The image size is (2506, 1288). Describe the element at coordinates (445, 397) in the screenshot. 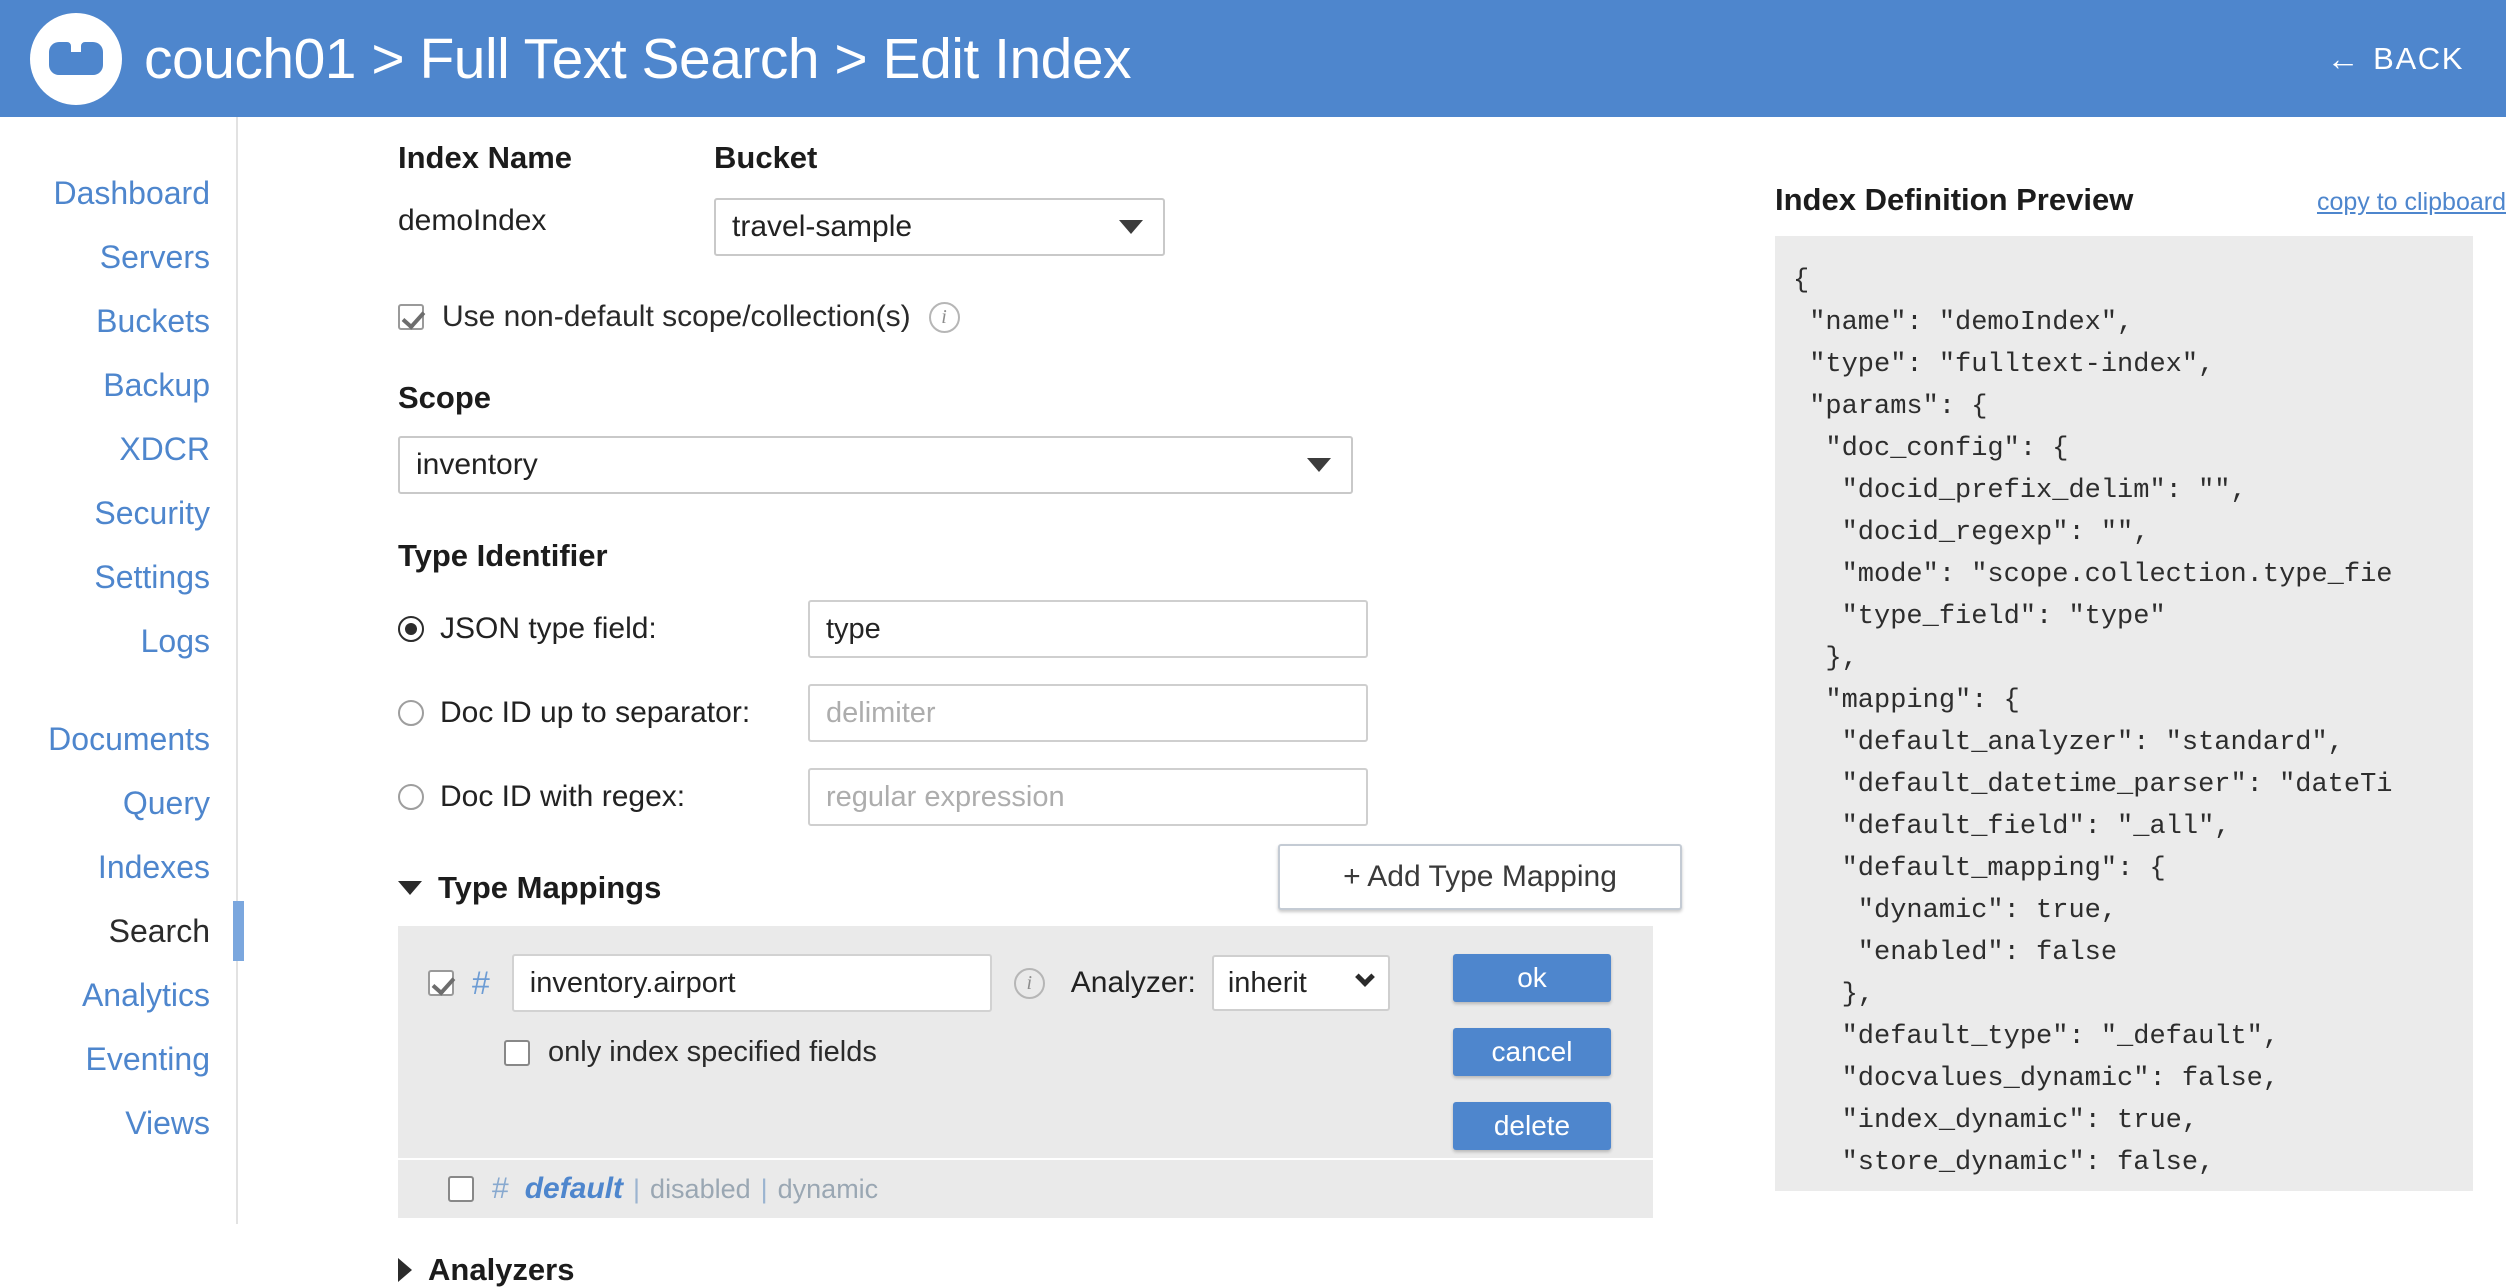

I see `scope-label: Scope` at that location.